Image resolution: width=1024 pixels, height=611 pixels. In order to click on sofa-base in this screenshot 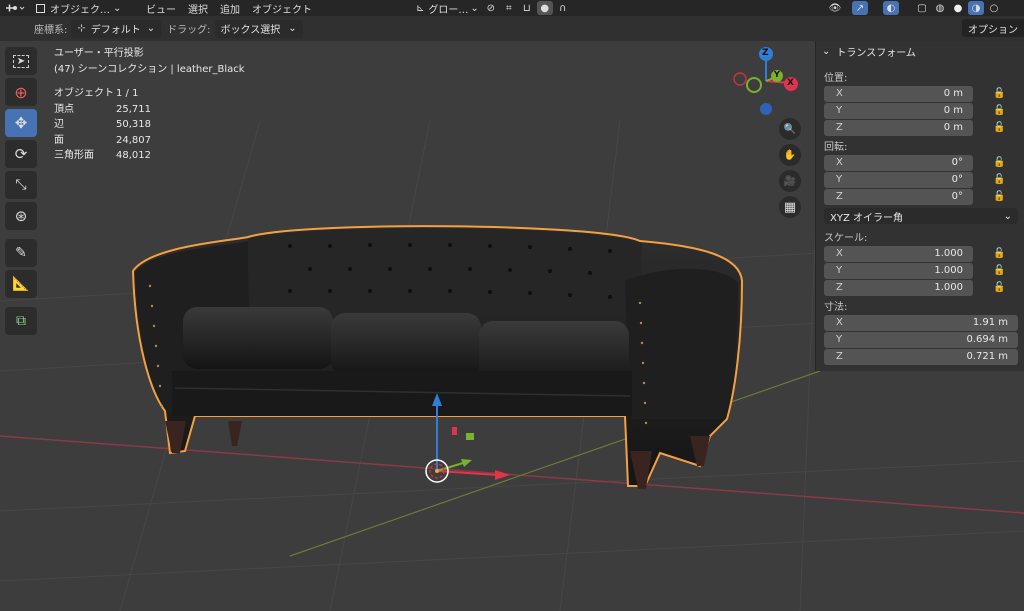, I will do `click(402, 393)`.